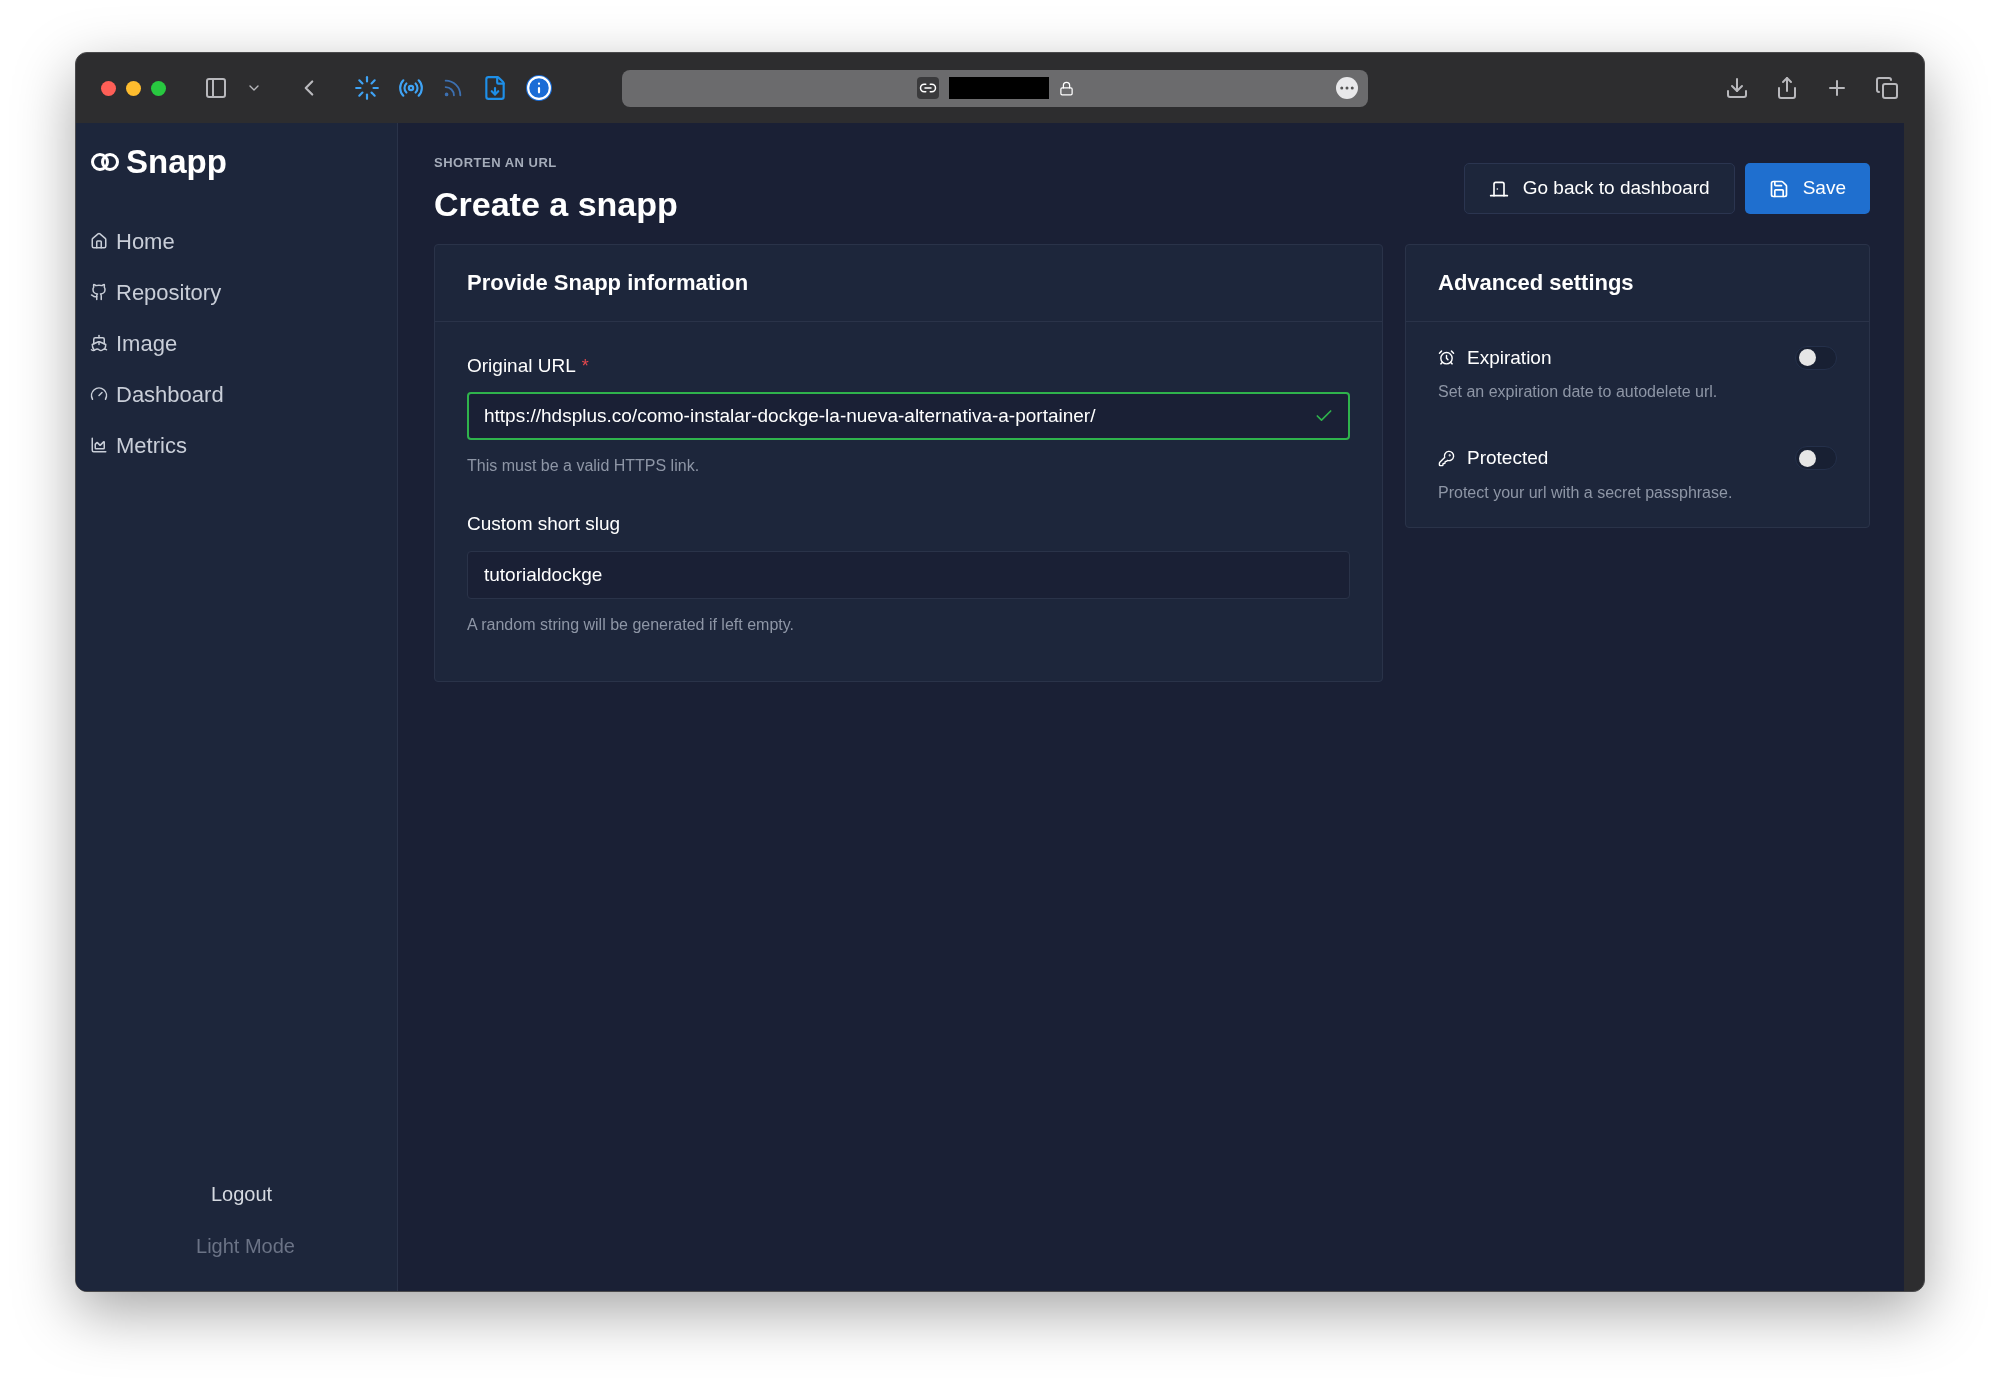 The width and height of the screenshot is (2000, 1392). What do you see at coordinates (1586, 492) in the screenshot?
I see `setting-description: Protect your url with a secret passphrase.` at bounding box center [1586, 492].